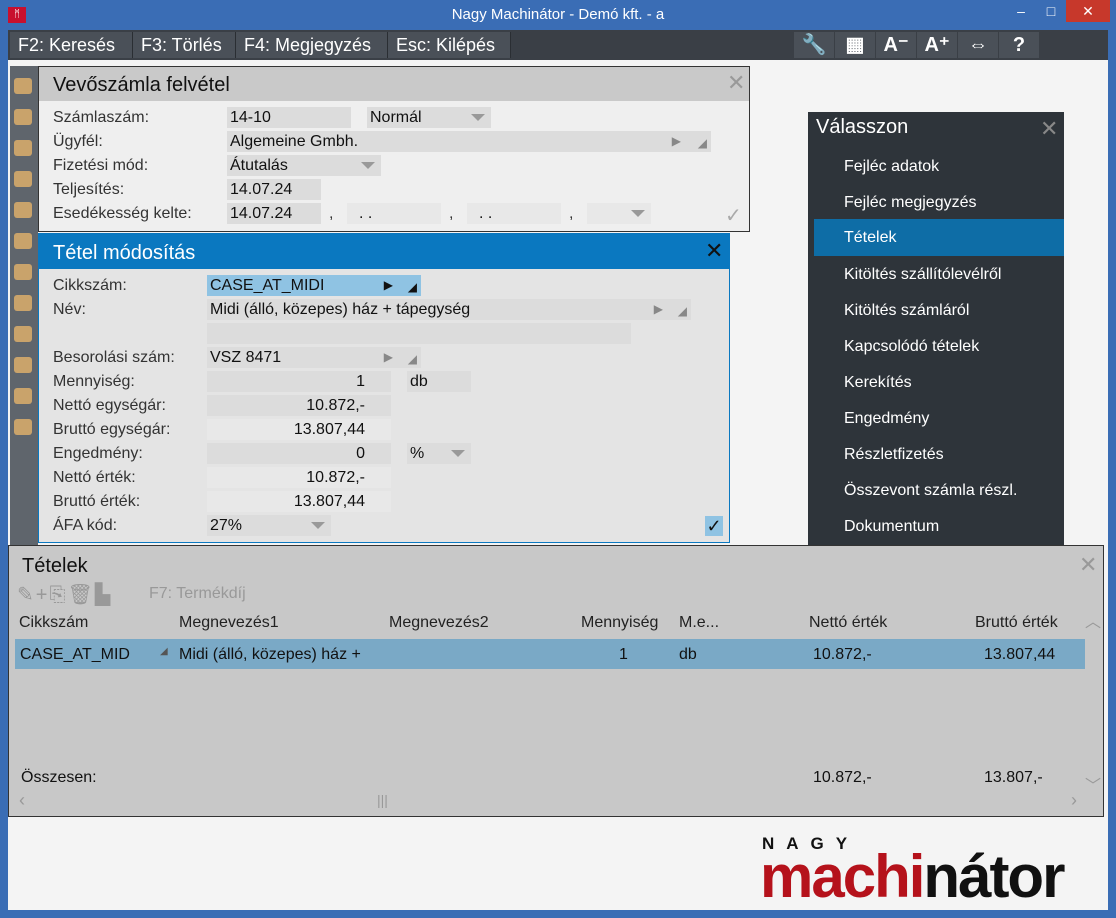 The width and height of the screenshot is (1116, 918). I want to click on exit-button: Esc: Kilépés, so click(449, 45).